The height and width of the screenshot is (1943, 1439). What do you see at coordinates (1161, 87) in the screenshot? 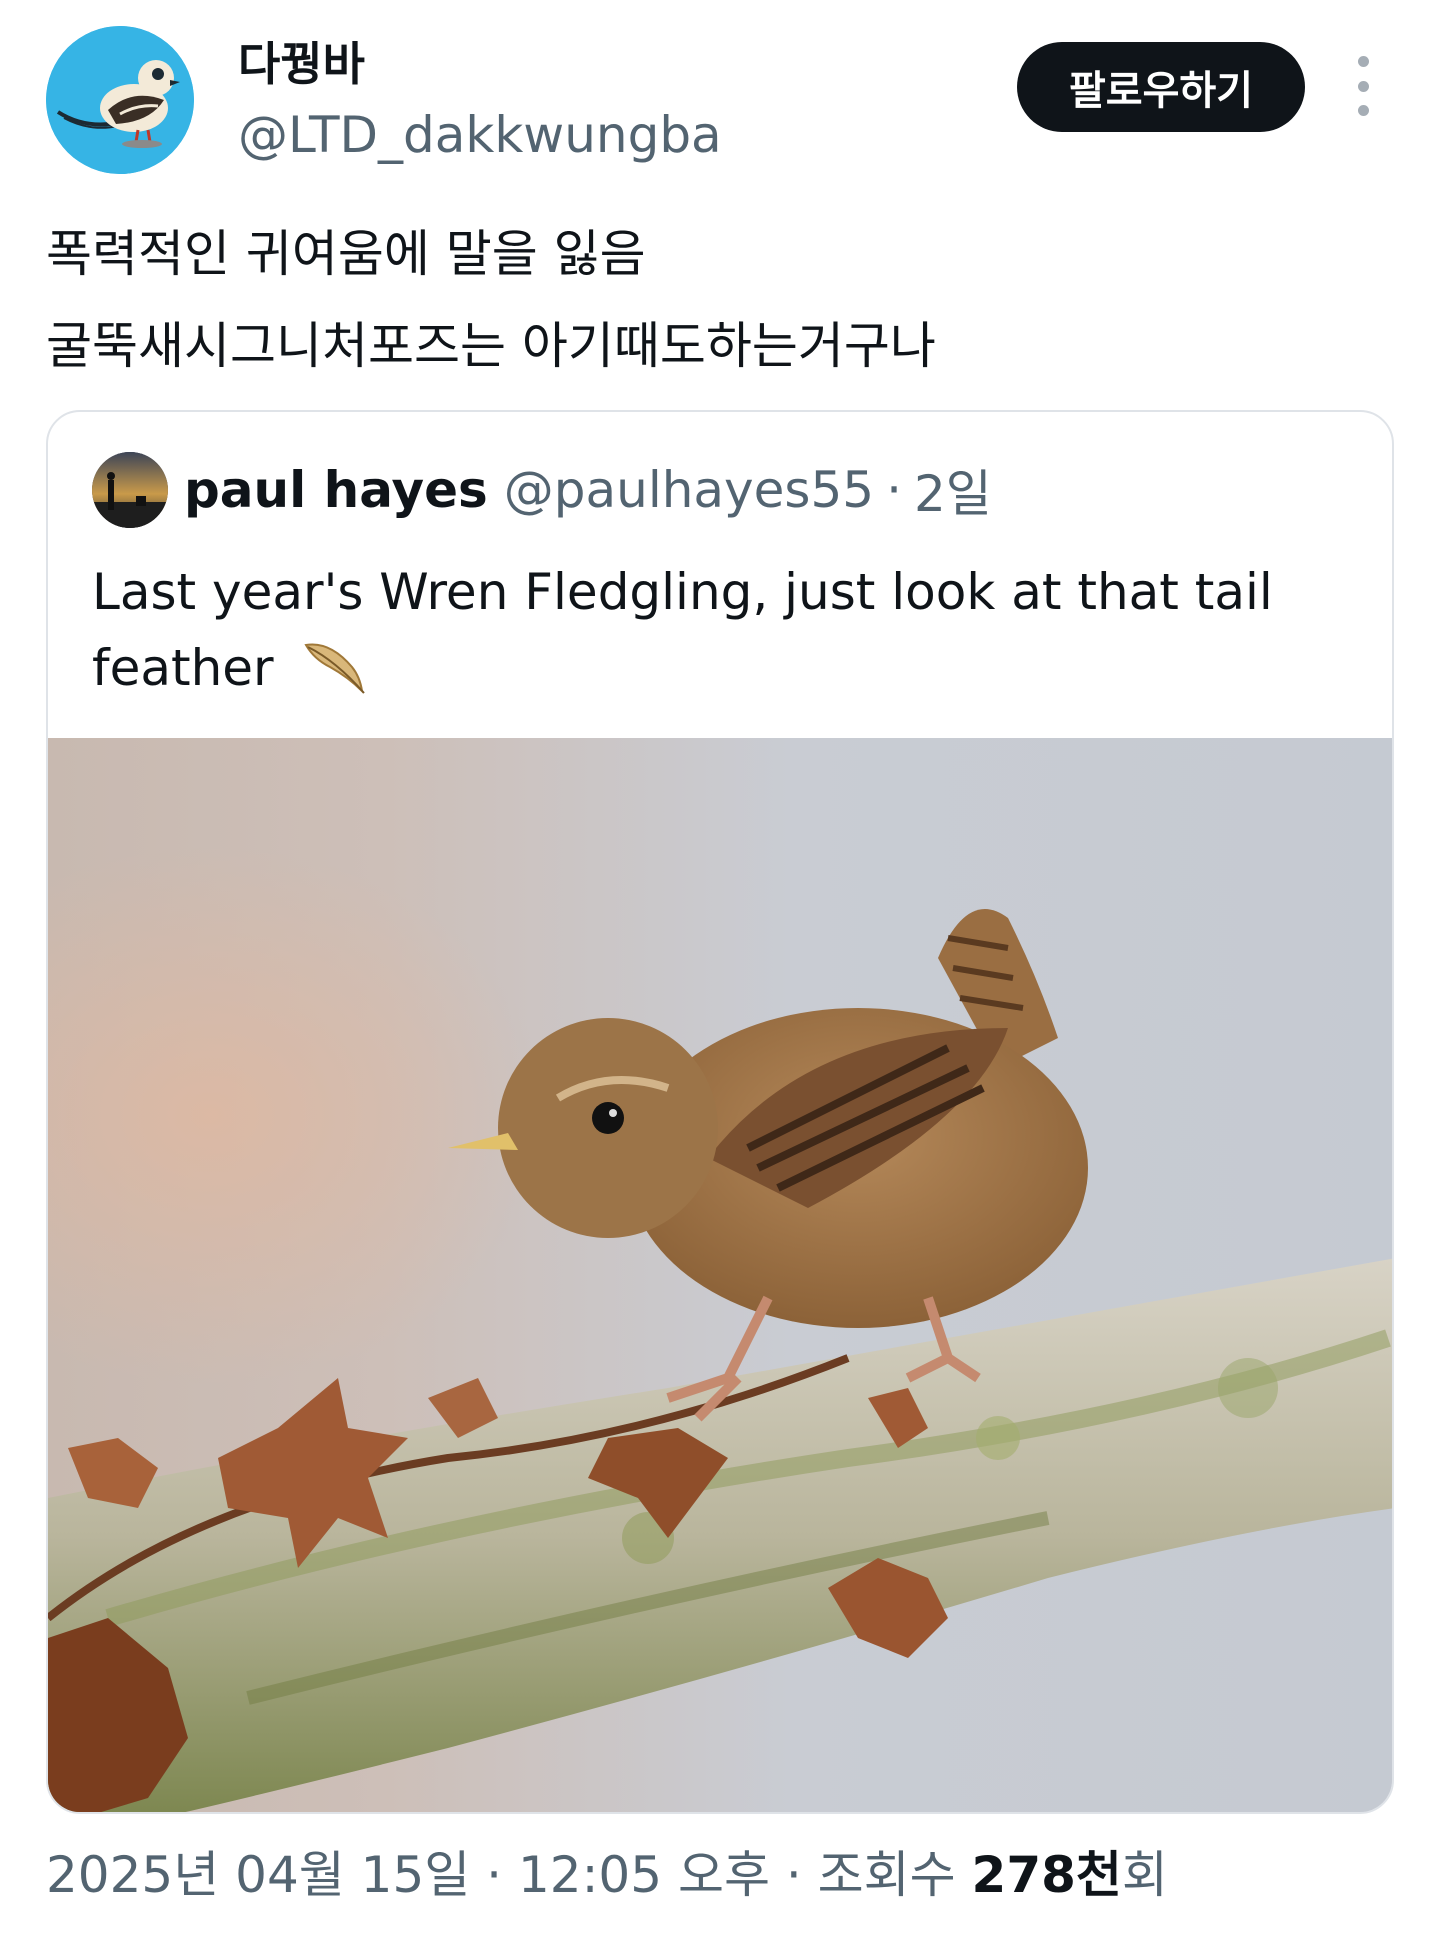
I see `follow-button: 팔로우하기` at bounding box center [1161, 87].